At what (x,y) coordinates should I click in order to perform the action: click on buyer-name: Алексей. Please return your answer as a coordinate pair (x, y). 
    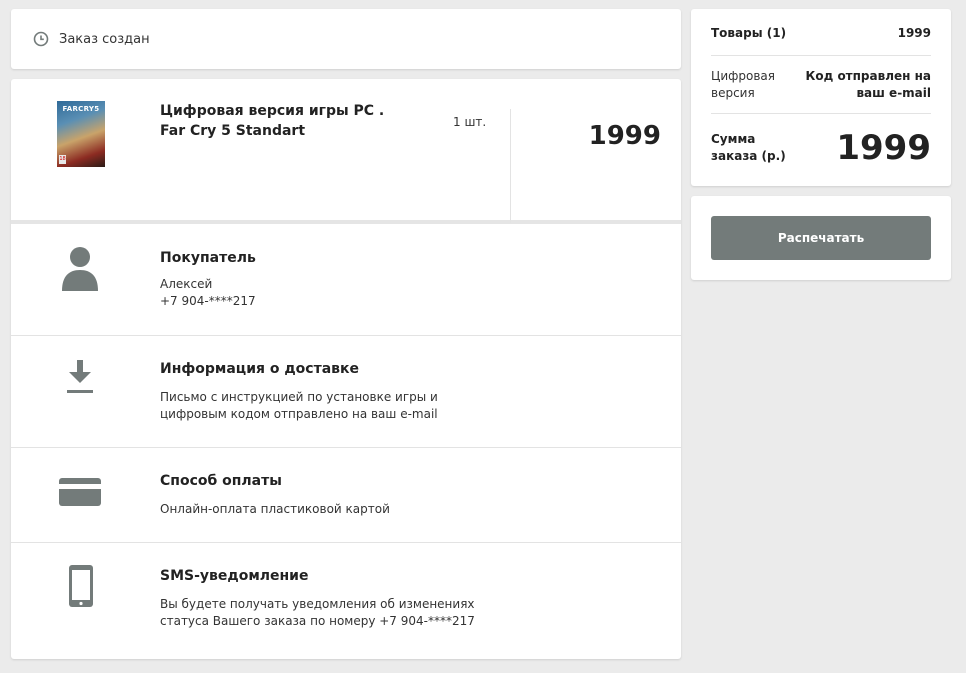
    Looking at the image, I should click on (186, 284).